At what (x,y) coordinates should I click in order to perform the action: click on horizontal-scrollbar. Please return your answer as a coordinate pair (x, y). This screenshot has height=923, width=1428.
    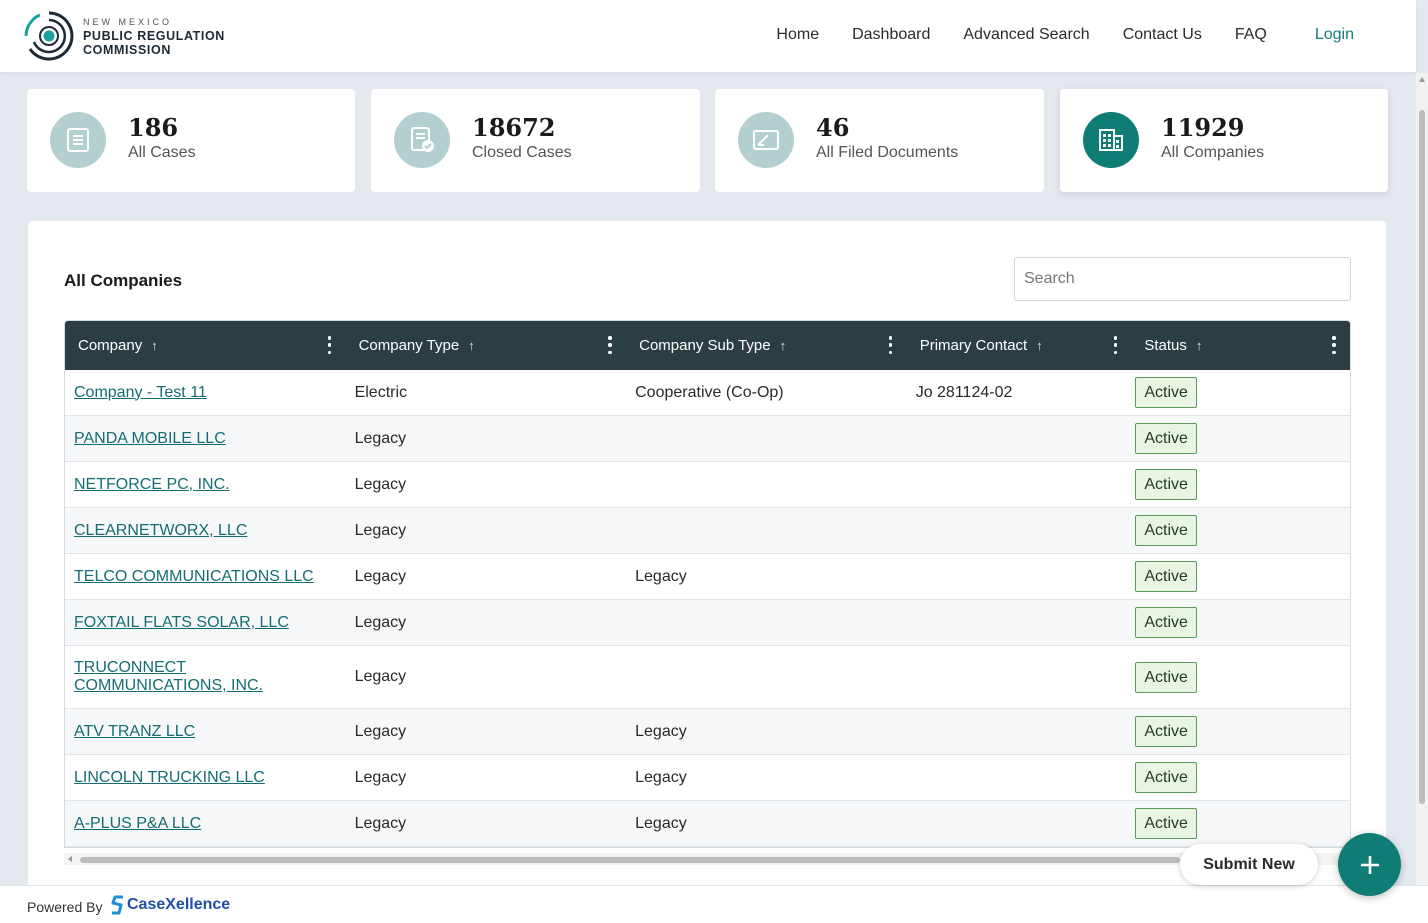
    Looking at the image, I should click on (707, 859).